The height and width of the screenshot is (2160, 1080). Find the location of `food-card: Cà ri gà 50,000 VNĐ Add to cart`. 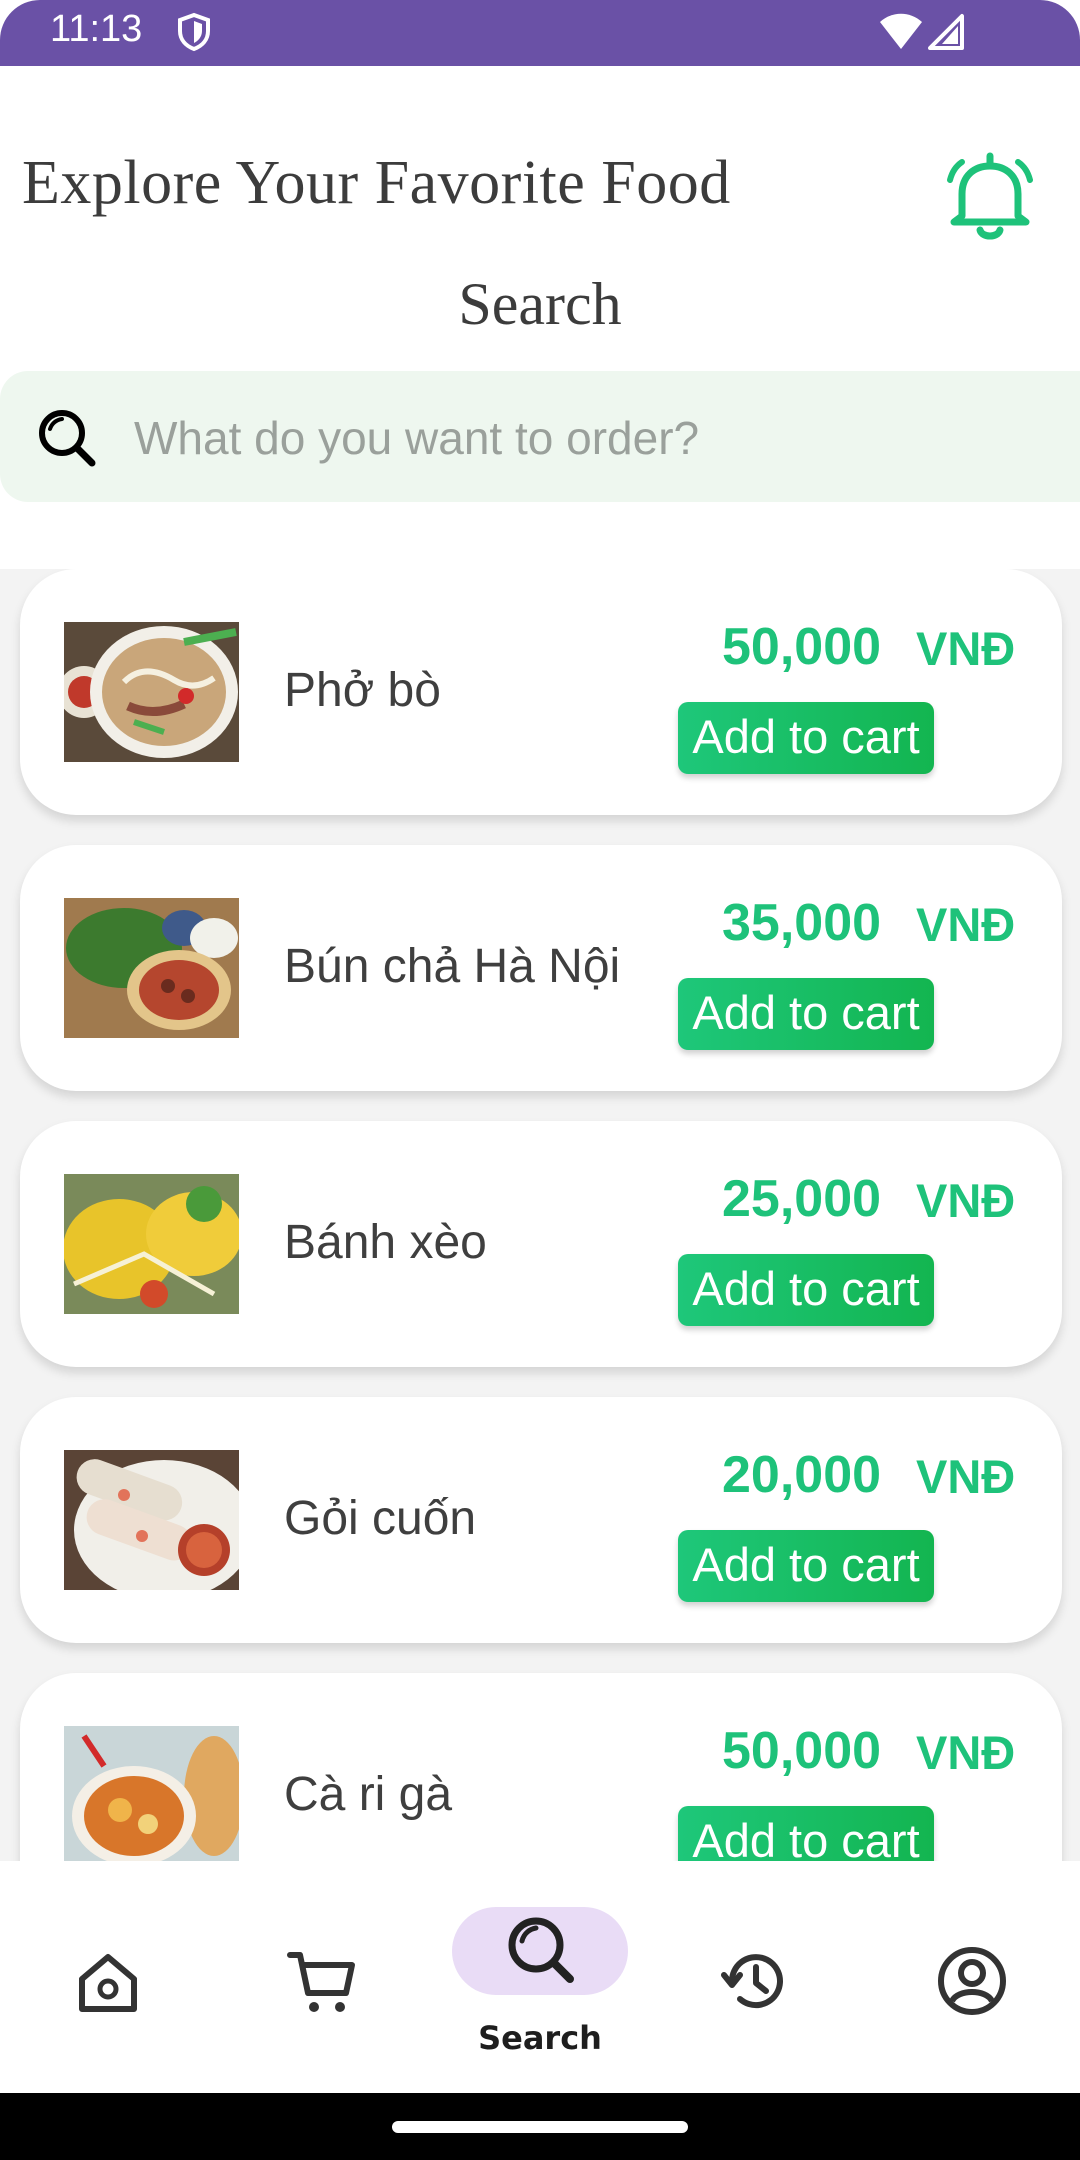

food-card: Cà ri gà 50,000 VNĐ Add to cart is located at coordinates (541, 1767).